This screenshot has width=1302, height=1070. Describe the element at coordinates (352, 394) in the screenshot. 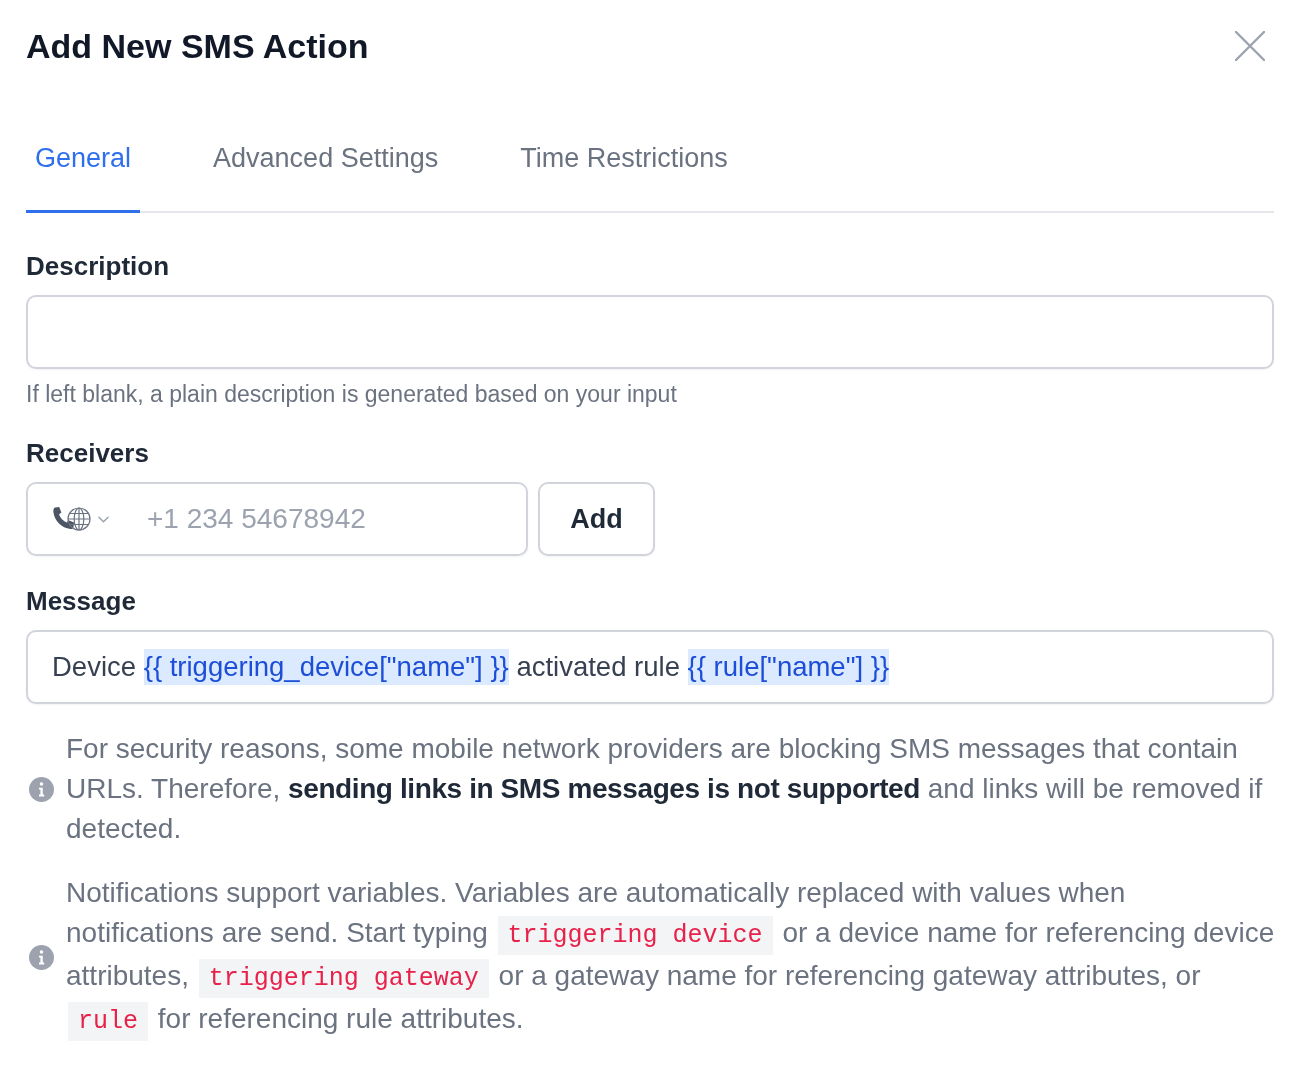

I see `helper-text: If left blank, a plain description is generated based on your input` at that location.